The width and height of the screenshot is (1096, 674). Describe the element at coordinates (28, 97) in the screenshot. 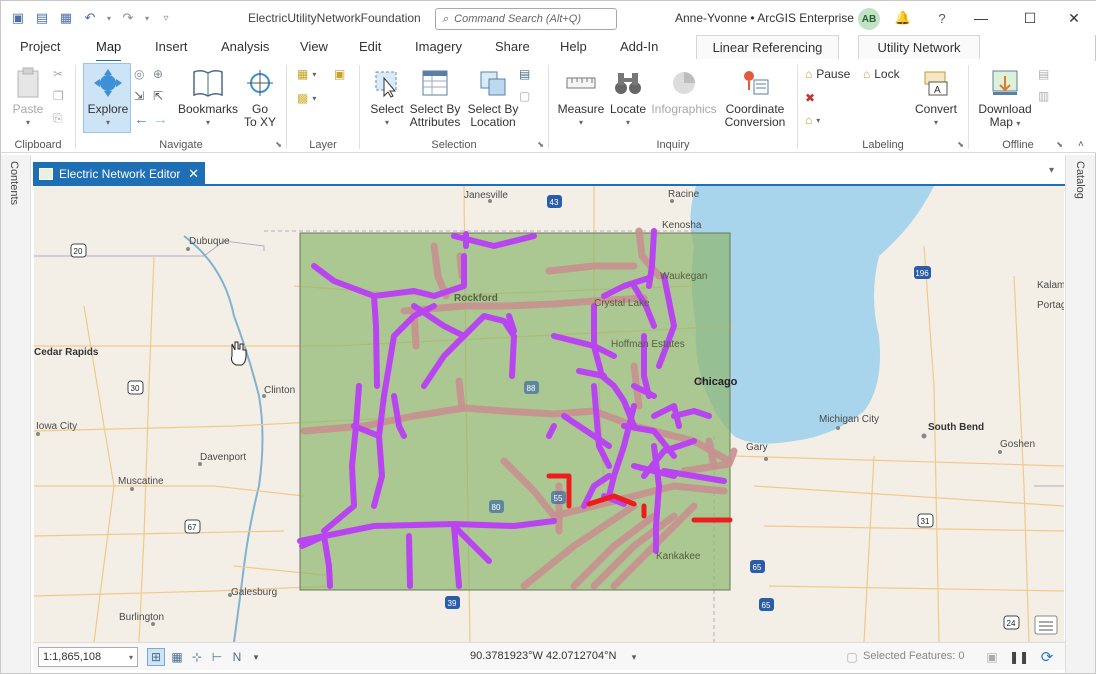

I see `paste-button: Paste ▾` at that location.